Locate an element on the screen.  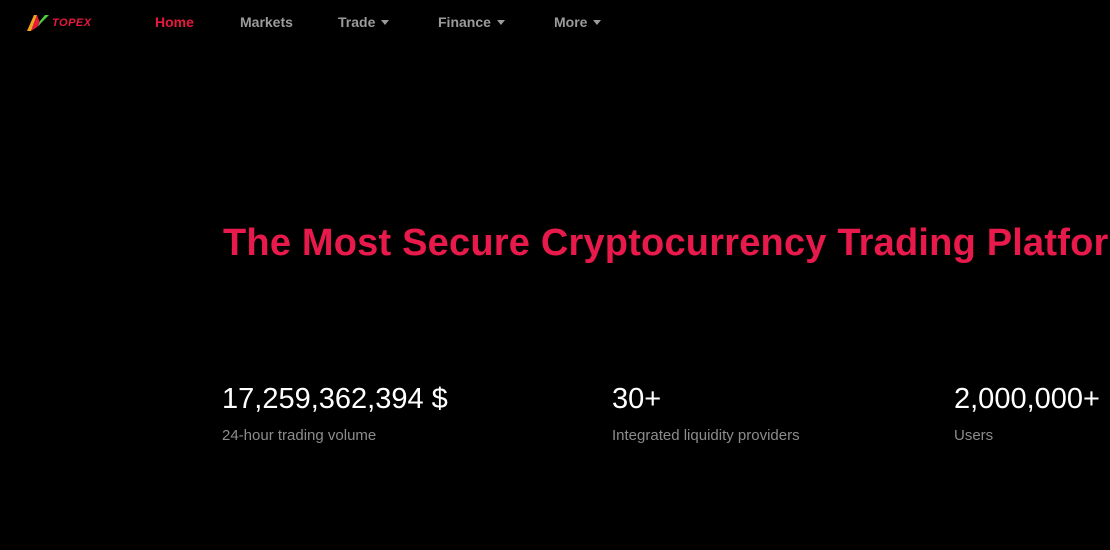
nav-more-label: More is located at coordinates (571, 22).